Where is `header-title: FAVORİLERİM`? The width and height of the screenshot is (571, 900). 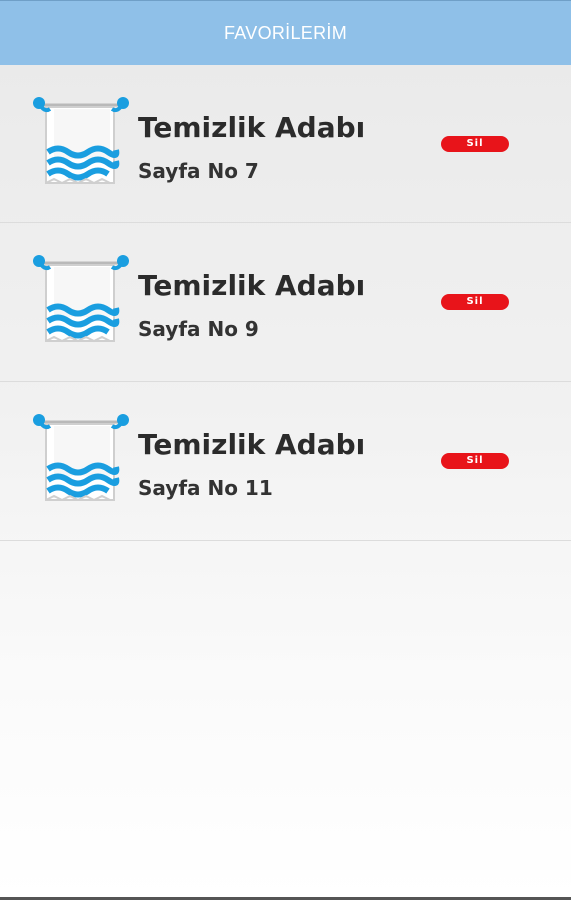
header-title: FAVORİLERİM is located at coordinates (285, 32).